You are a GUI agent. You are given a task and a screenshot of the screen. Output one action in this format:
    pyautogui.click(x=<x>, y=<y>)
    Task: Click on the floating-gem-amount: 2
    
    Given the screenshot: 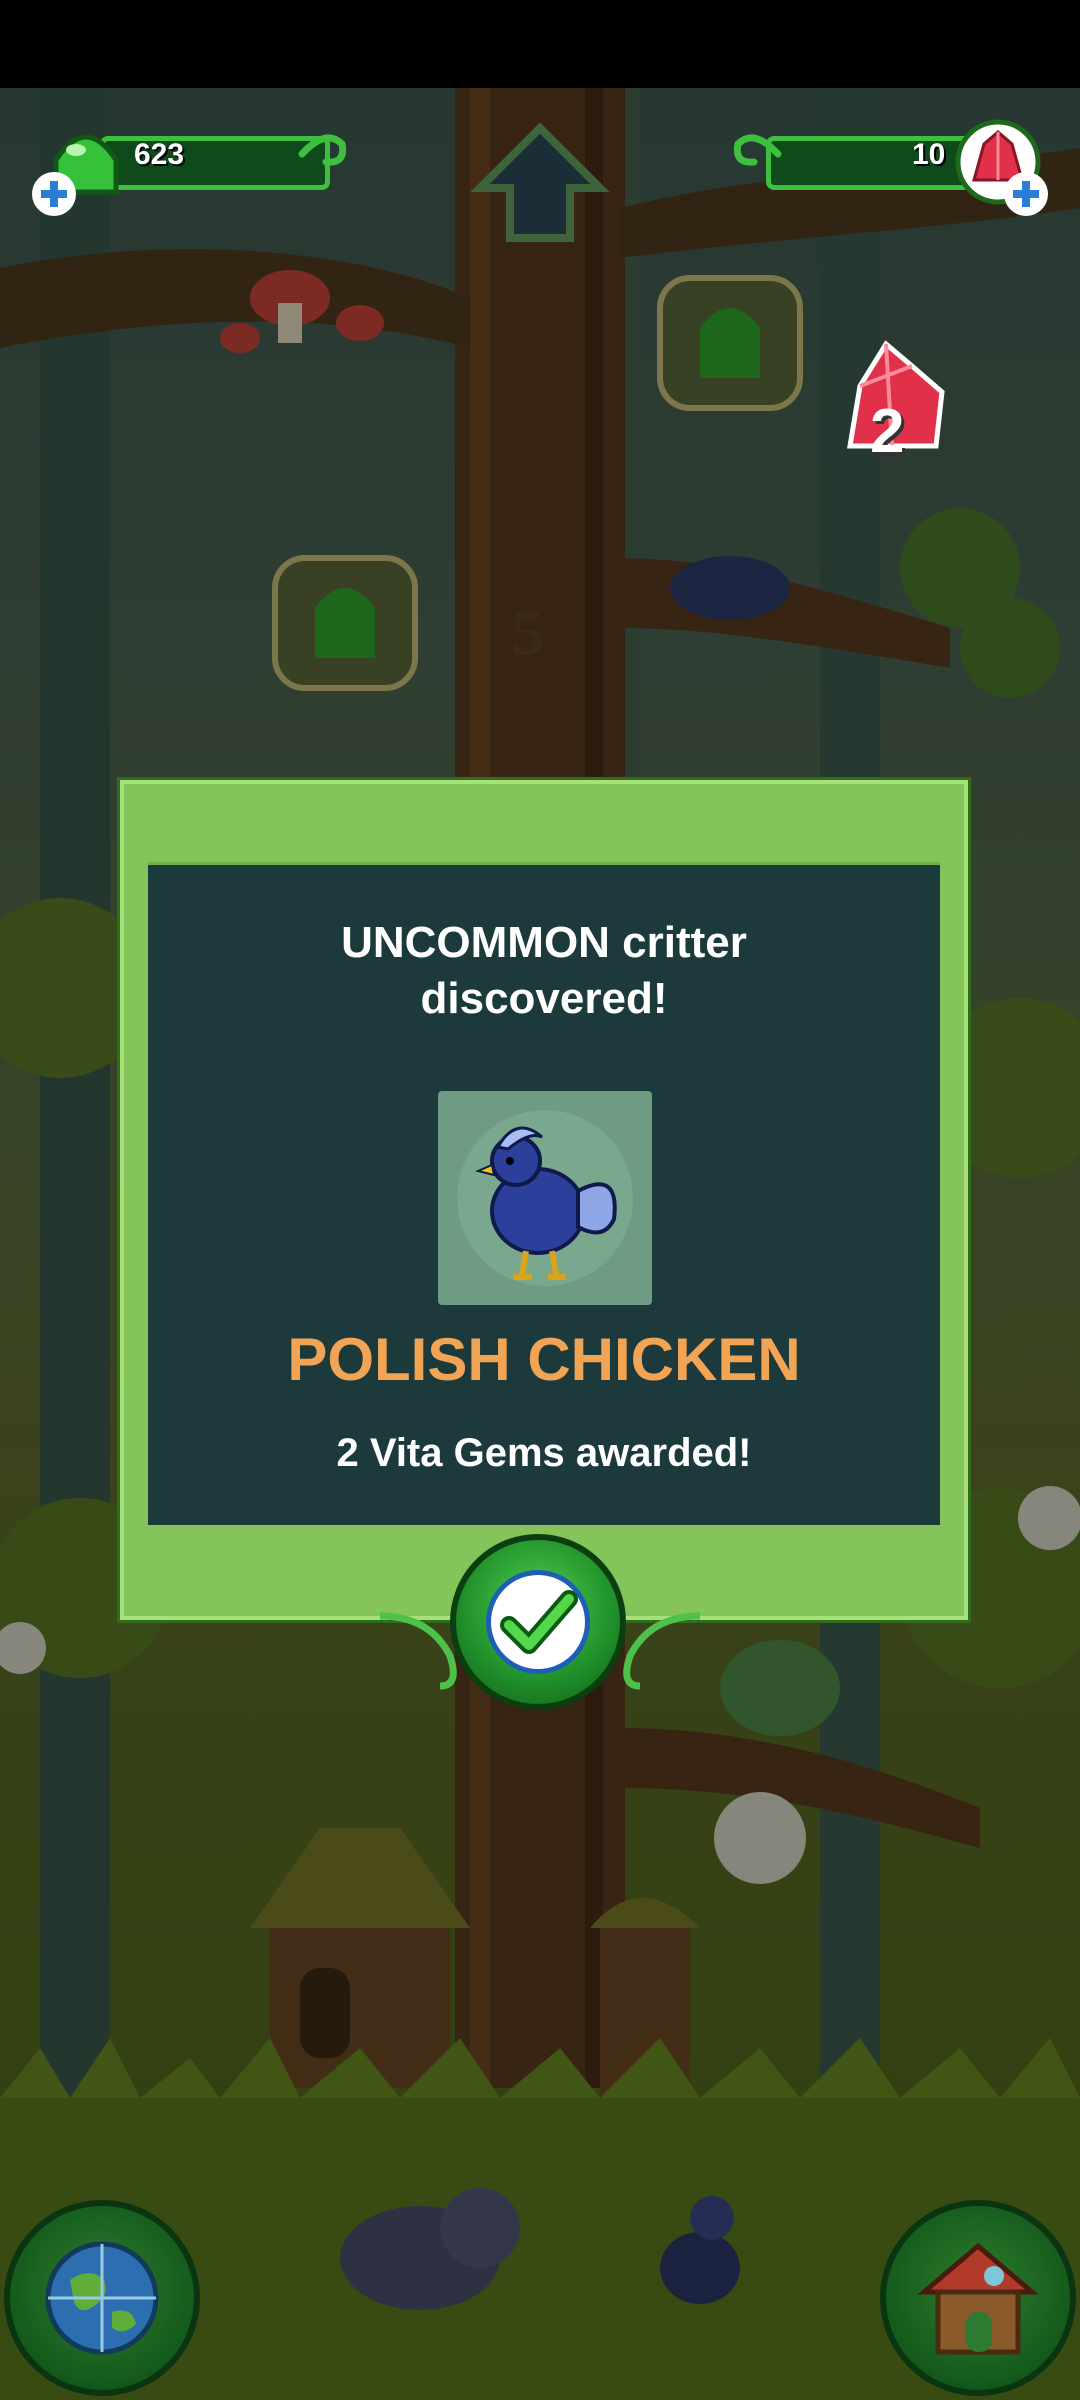 What is the action you would take?
    pyautogui.click(x=887, y=431)
    